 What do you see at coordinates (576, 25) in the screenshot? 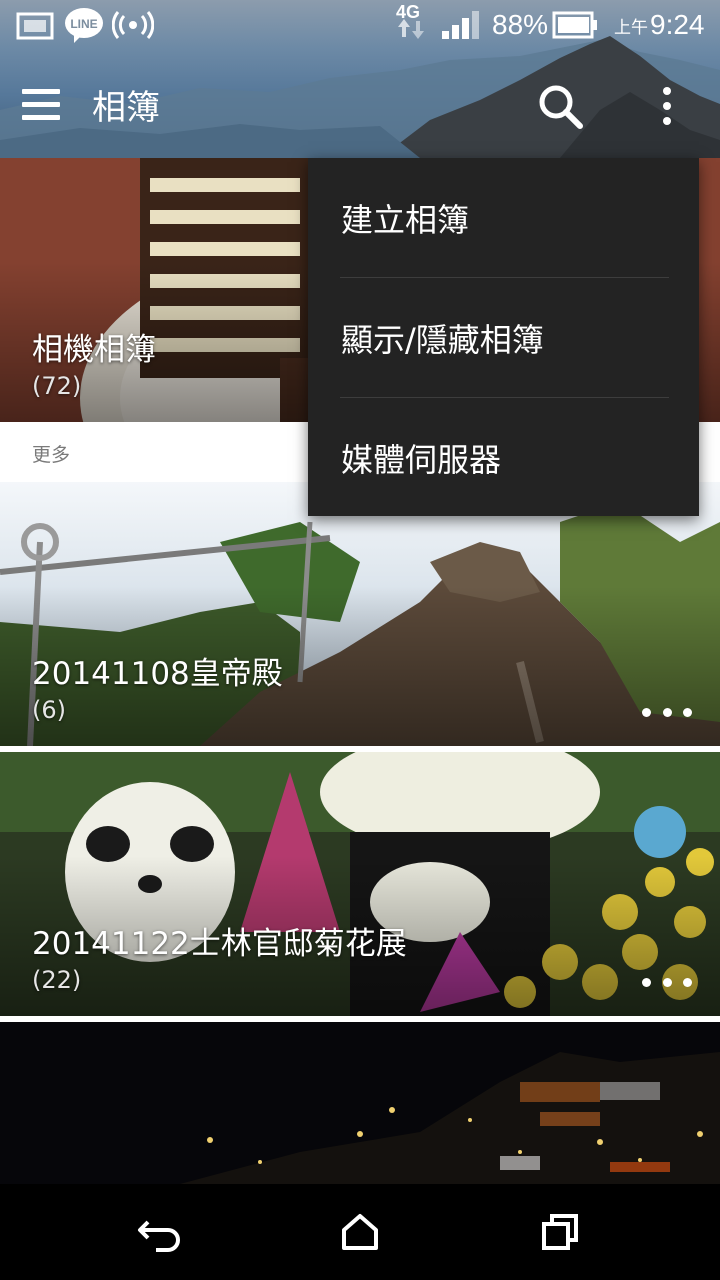
I see `battery-icon` at bounding box center [576, 25].